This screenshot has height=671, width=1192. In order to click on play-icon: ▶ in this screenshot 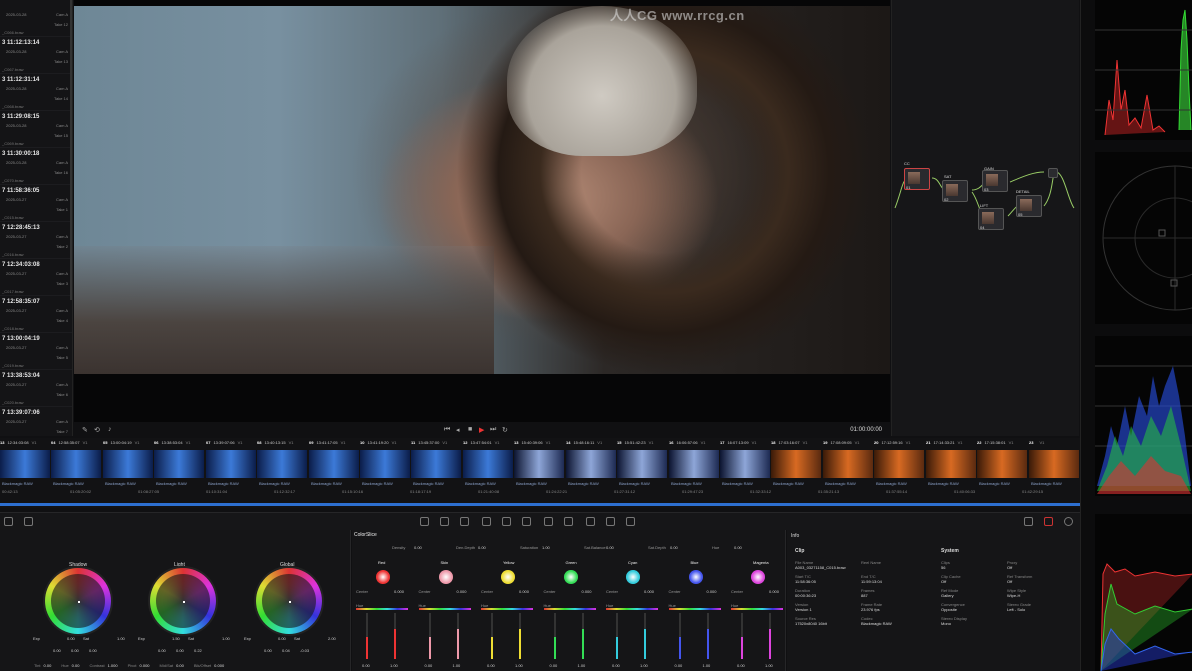, I will do `click(481, 430)`.